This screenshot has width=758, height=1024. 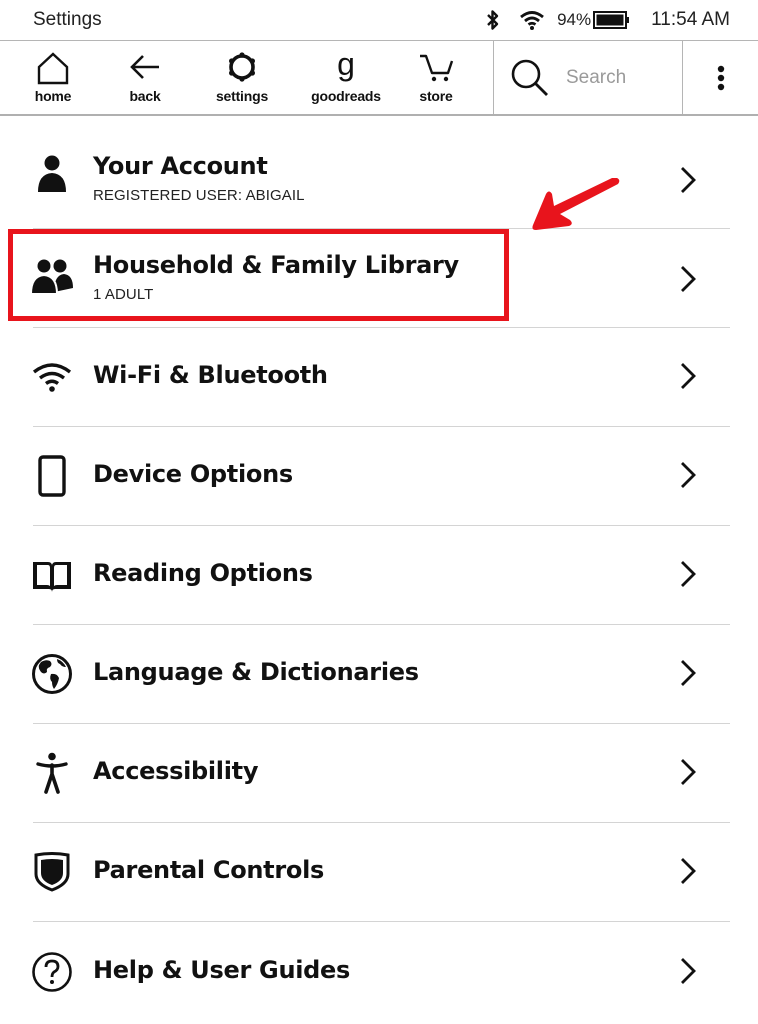 I want to click on home-icon, so click(x=53, y=68).